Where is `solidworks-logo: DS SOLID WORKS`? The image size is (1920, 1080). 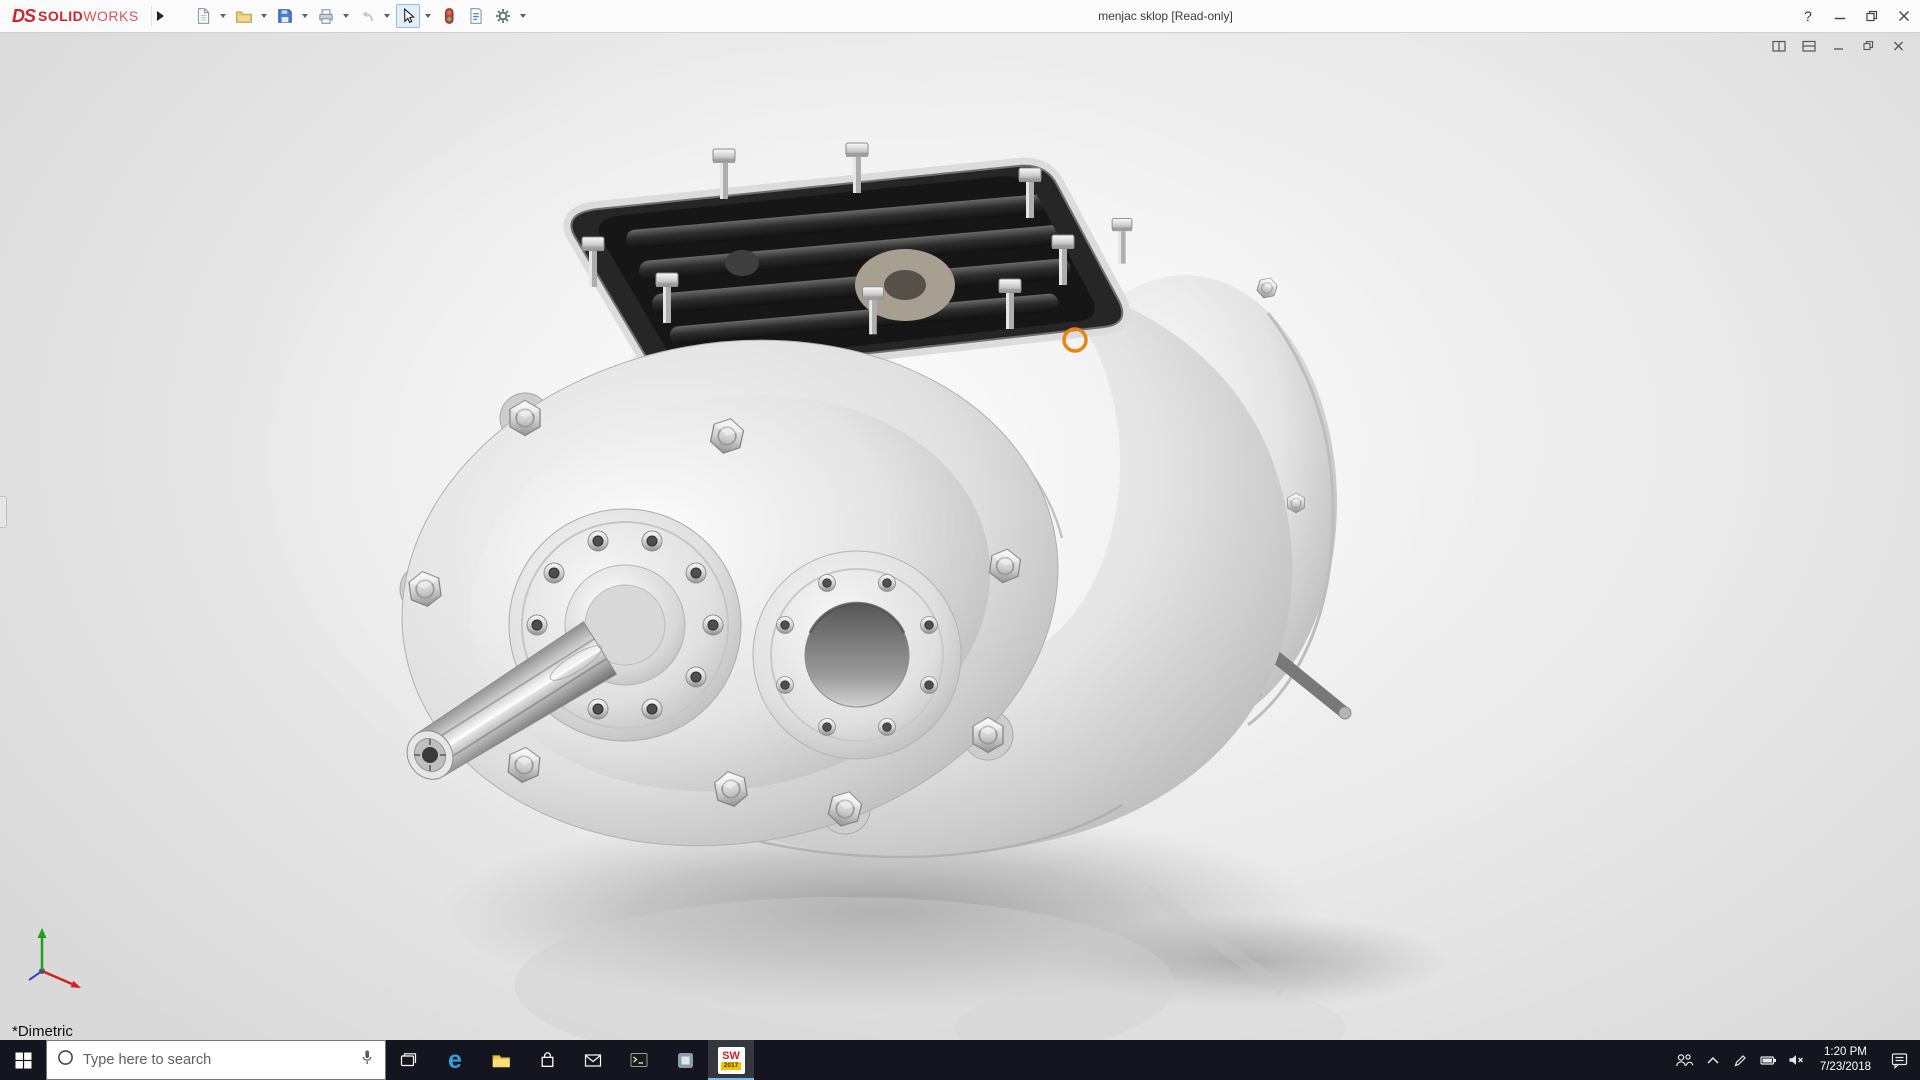 solidworks-logo: DS SOLID WORKS is located at coordinates (72, 16).